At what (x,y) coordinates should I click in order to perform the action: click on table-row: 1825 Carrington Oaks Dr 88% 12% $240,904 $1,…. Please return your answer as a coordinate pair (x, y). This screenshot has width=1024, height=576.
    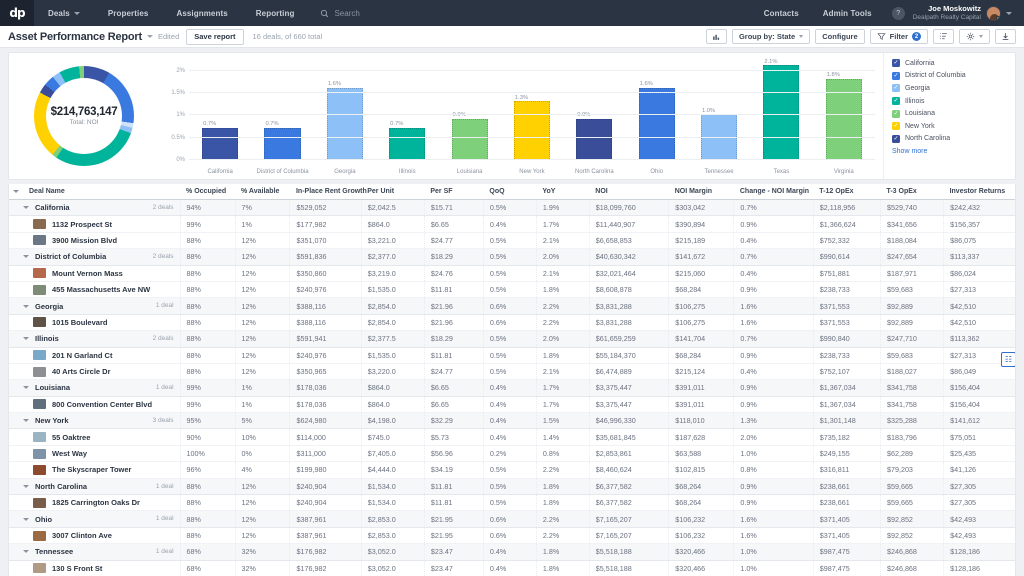
    Looking at the image, I should click on (512, 503).